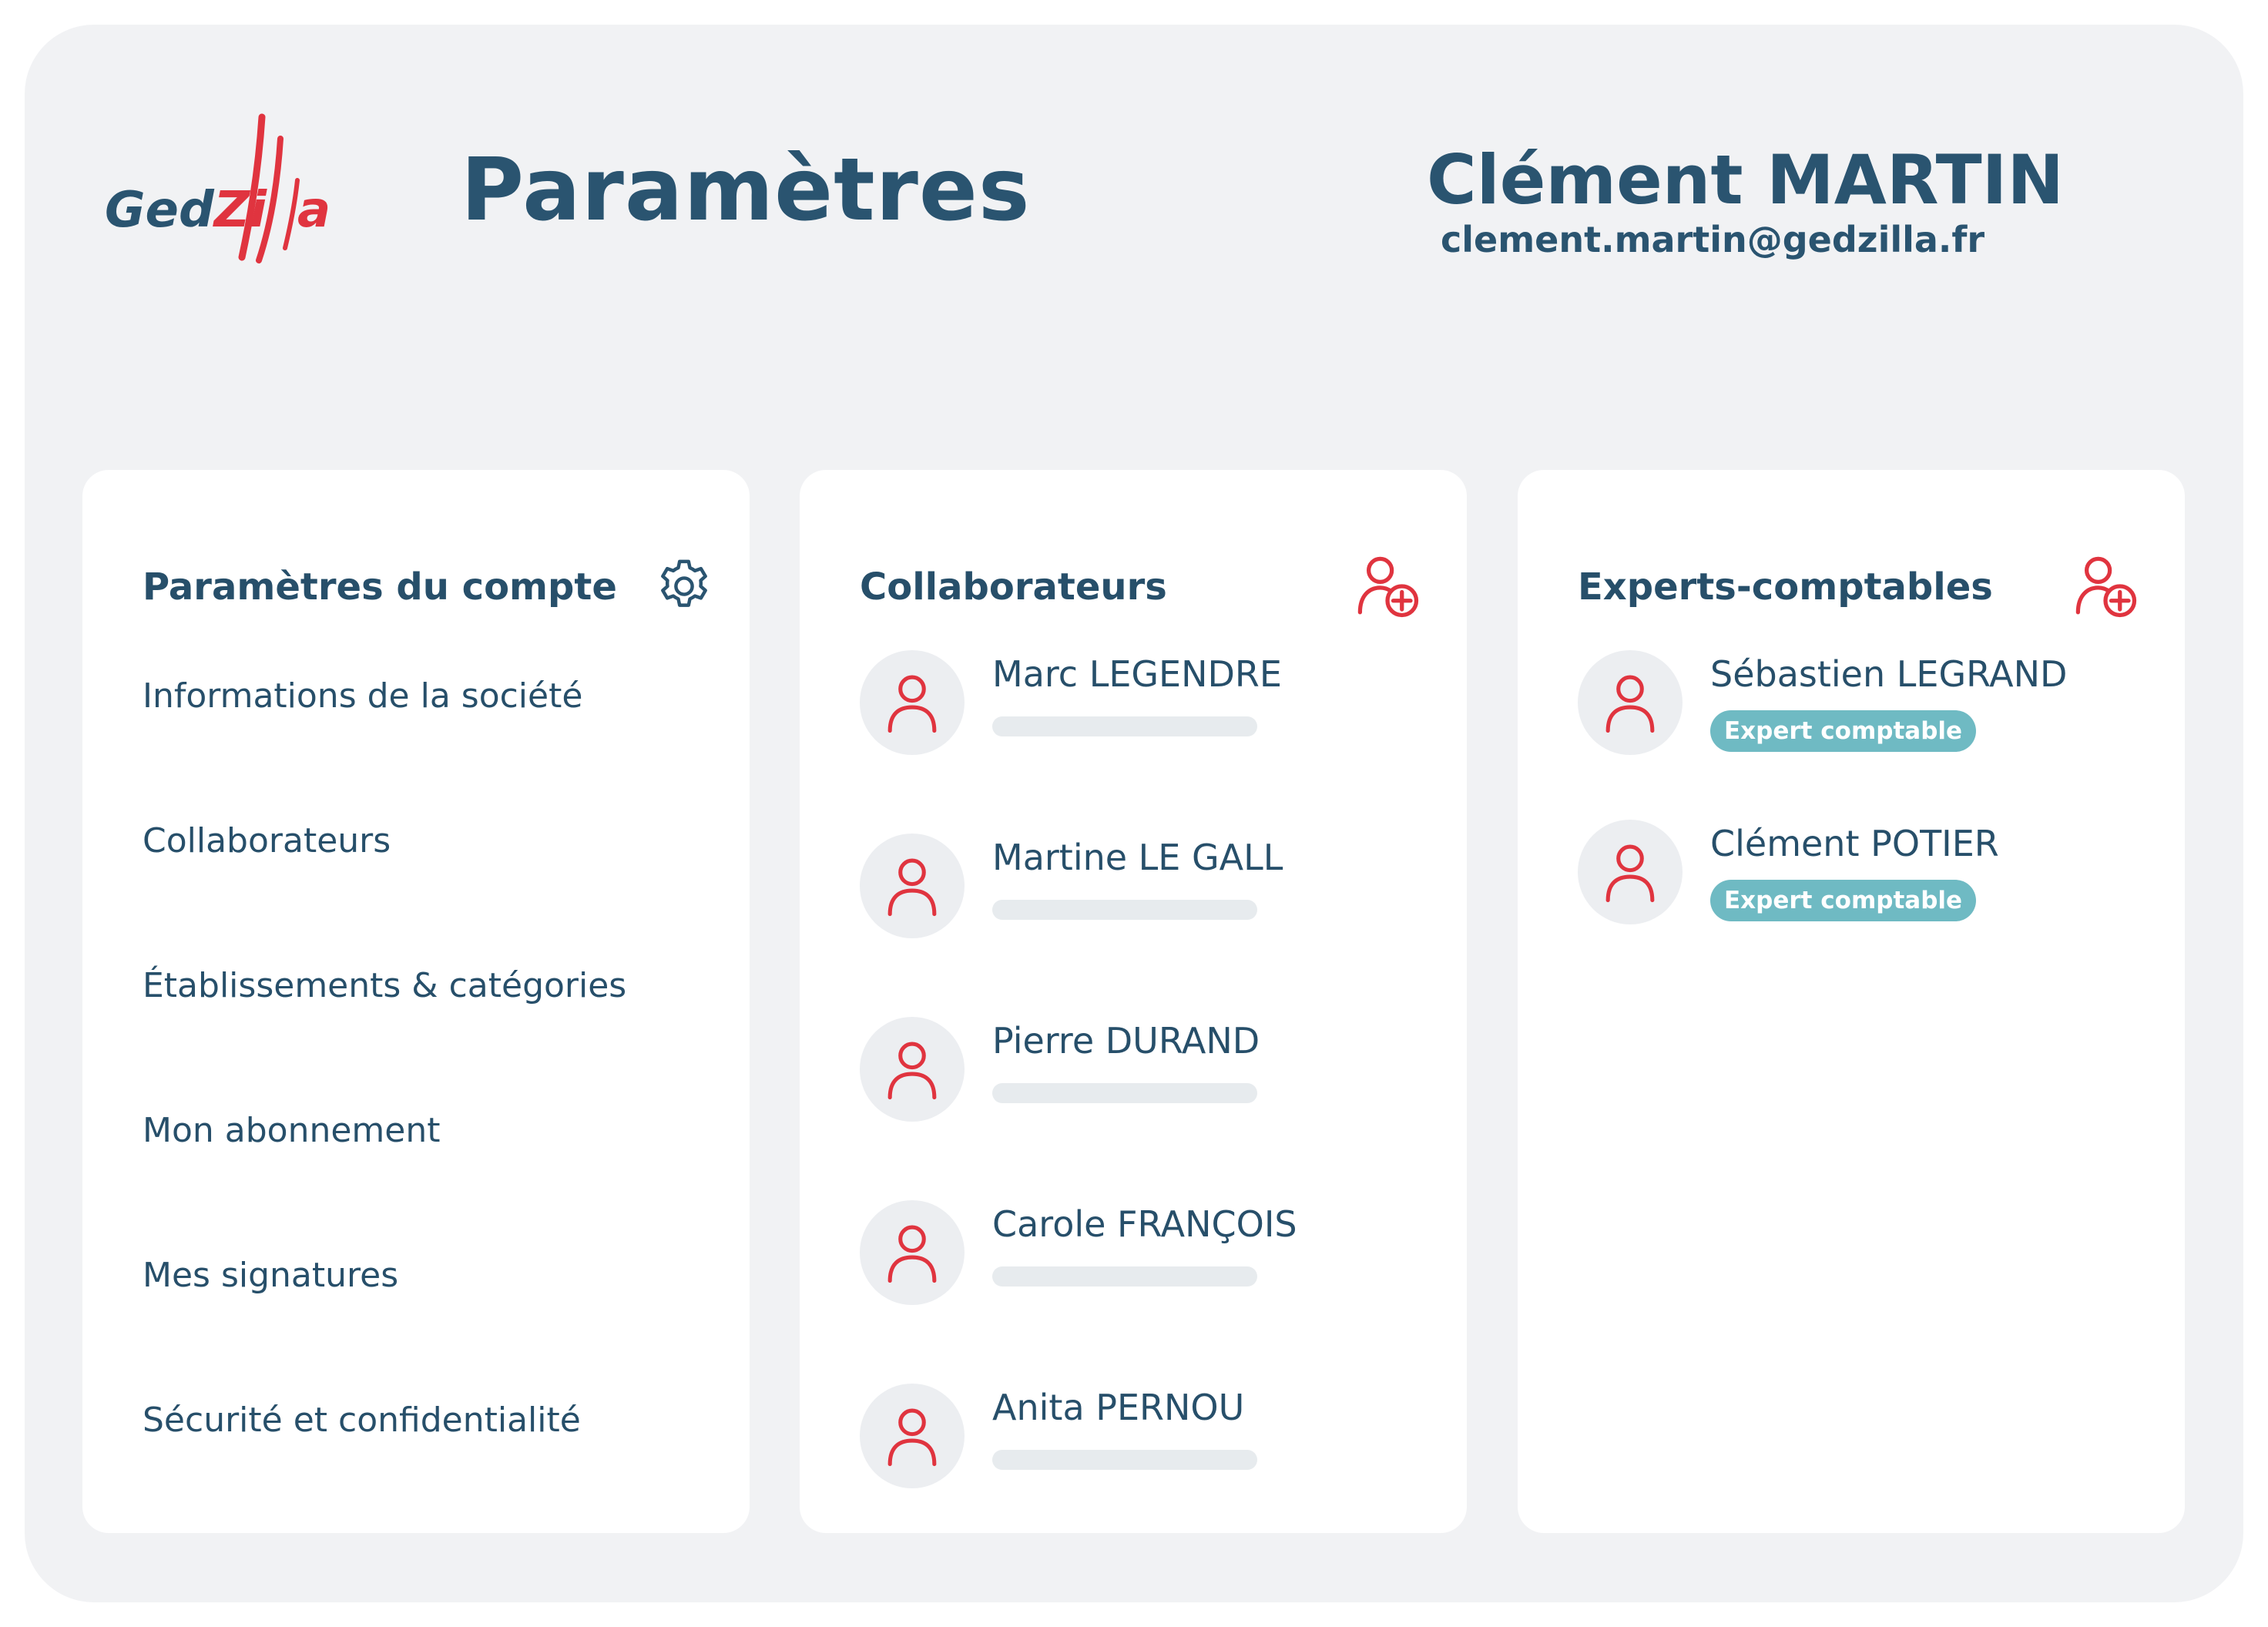  Describe the element at coordinates (1137, 674) in the screenshot. I see `collaborator-name: Marc LEGENDRE` at that location.